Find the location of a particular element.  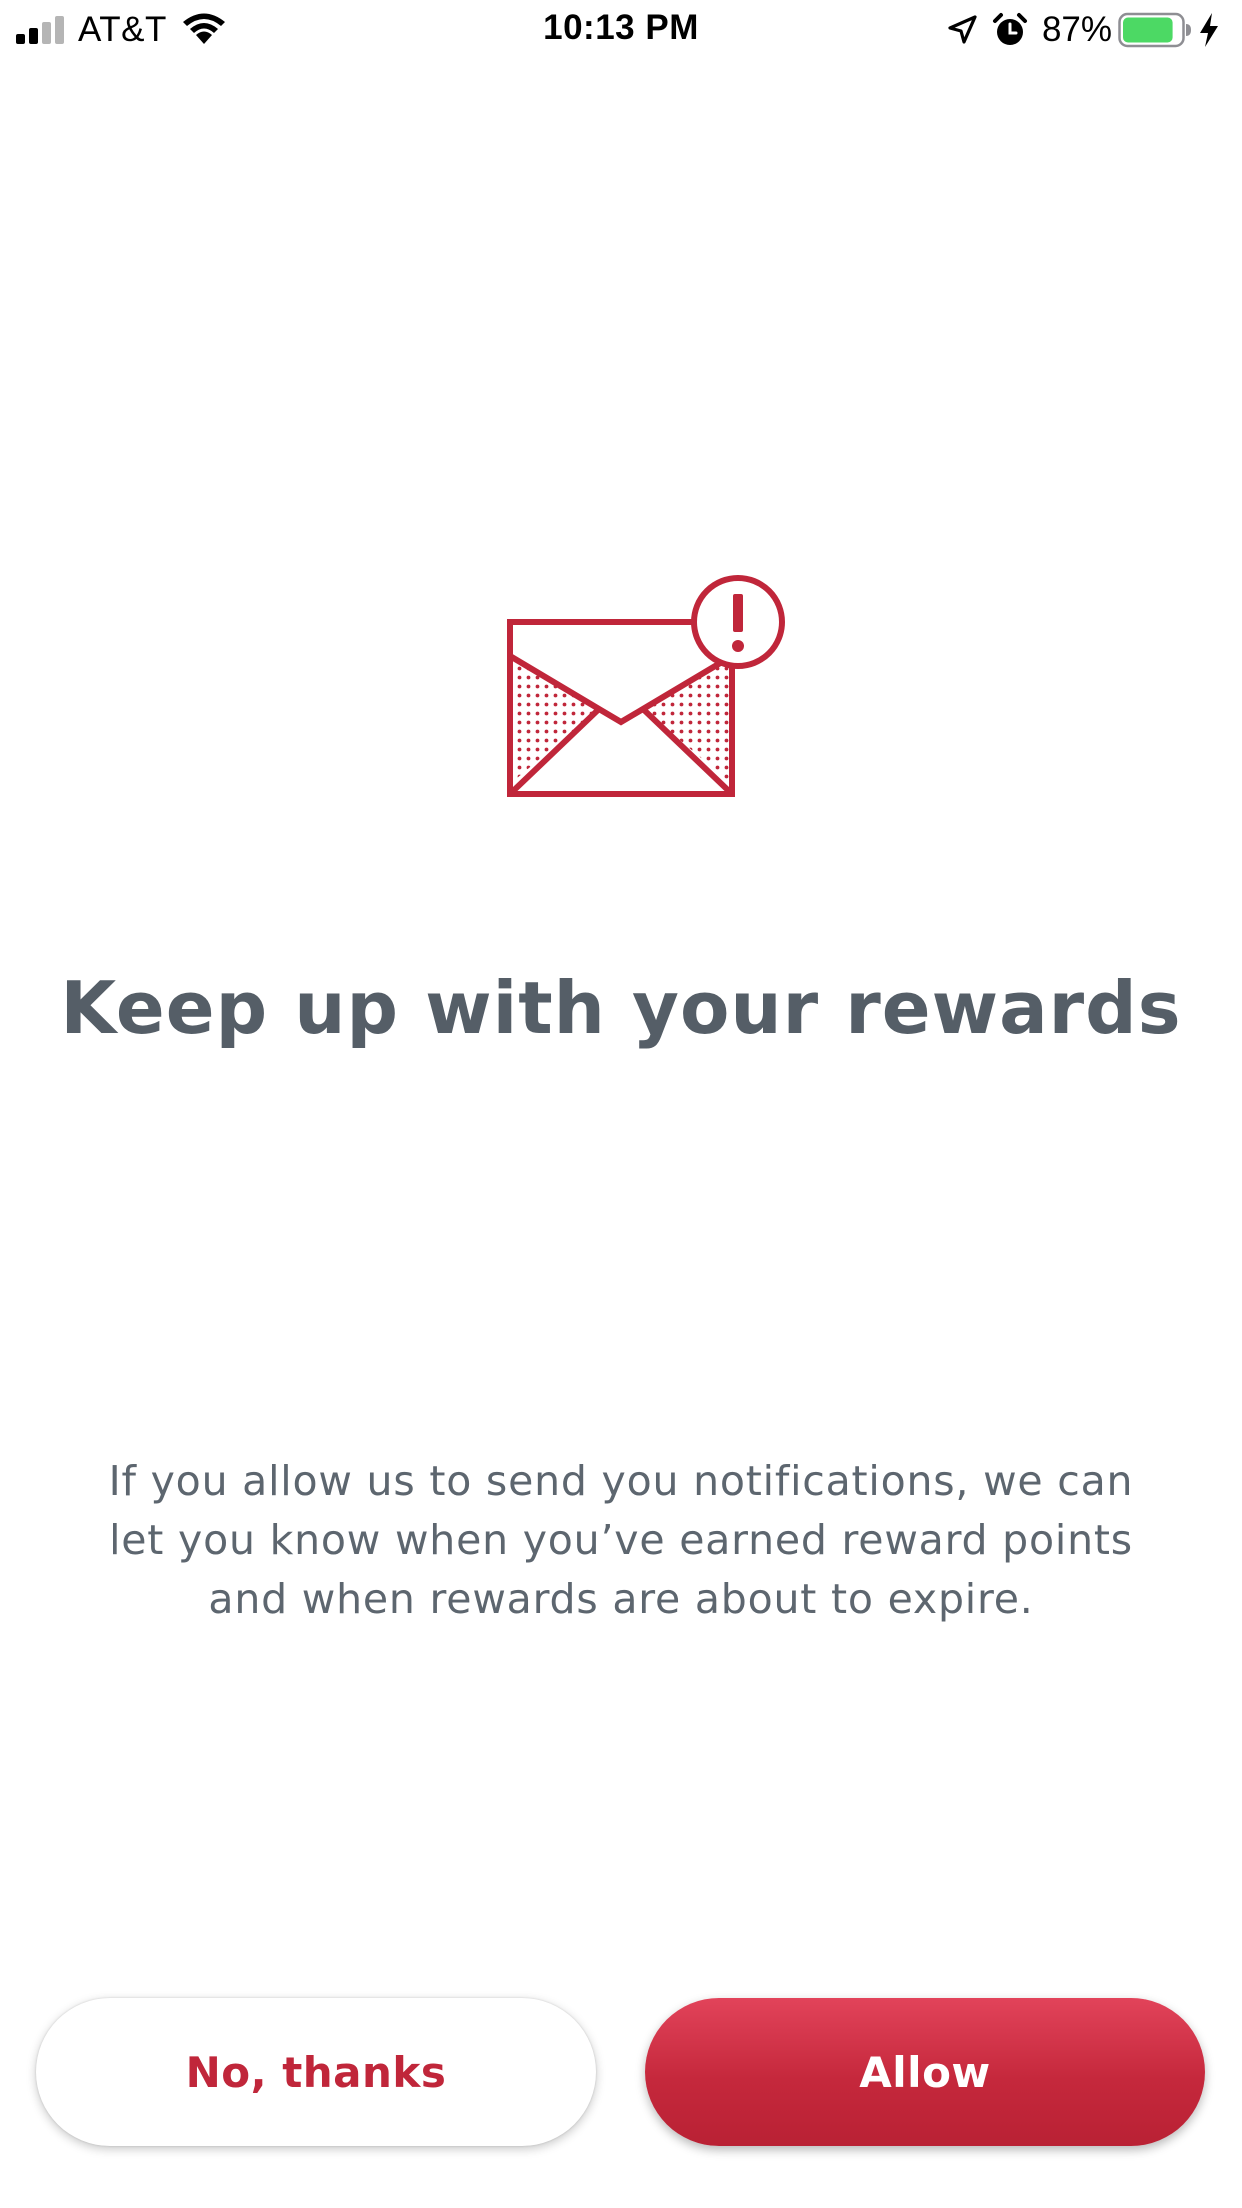

battery-percentage: 87% is located at coordinates (1076, 29).